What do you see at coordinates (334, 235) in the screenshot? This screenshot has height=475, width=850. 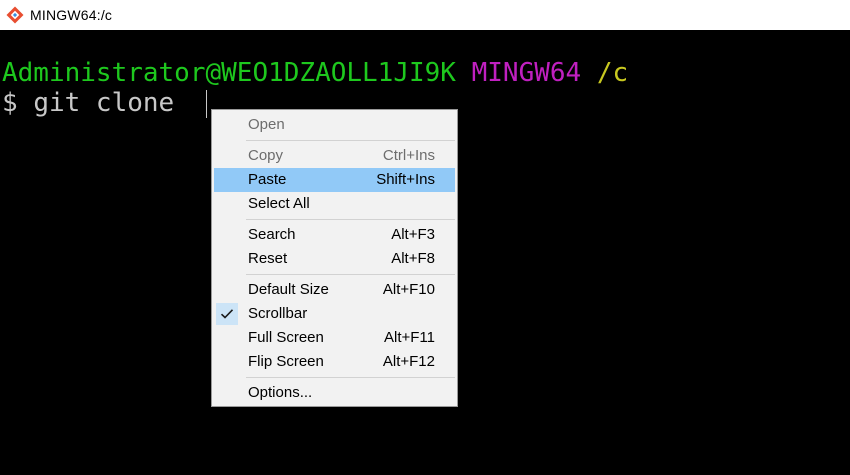 I see `menu-item-search: Search Alt+F3` at bounding box center [334, 235].